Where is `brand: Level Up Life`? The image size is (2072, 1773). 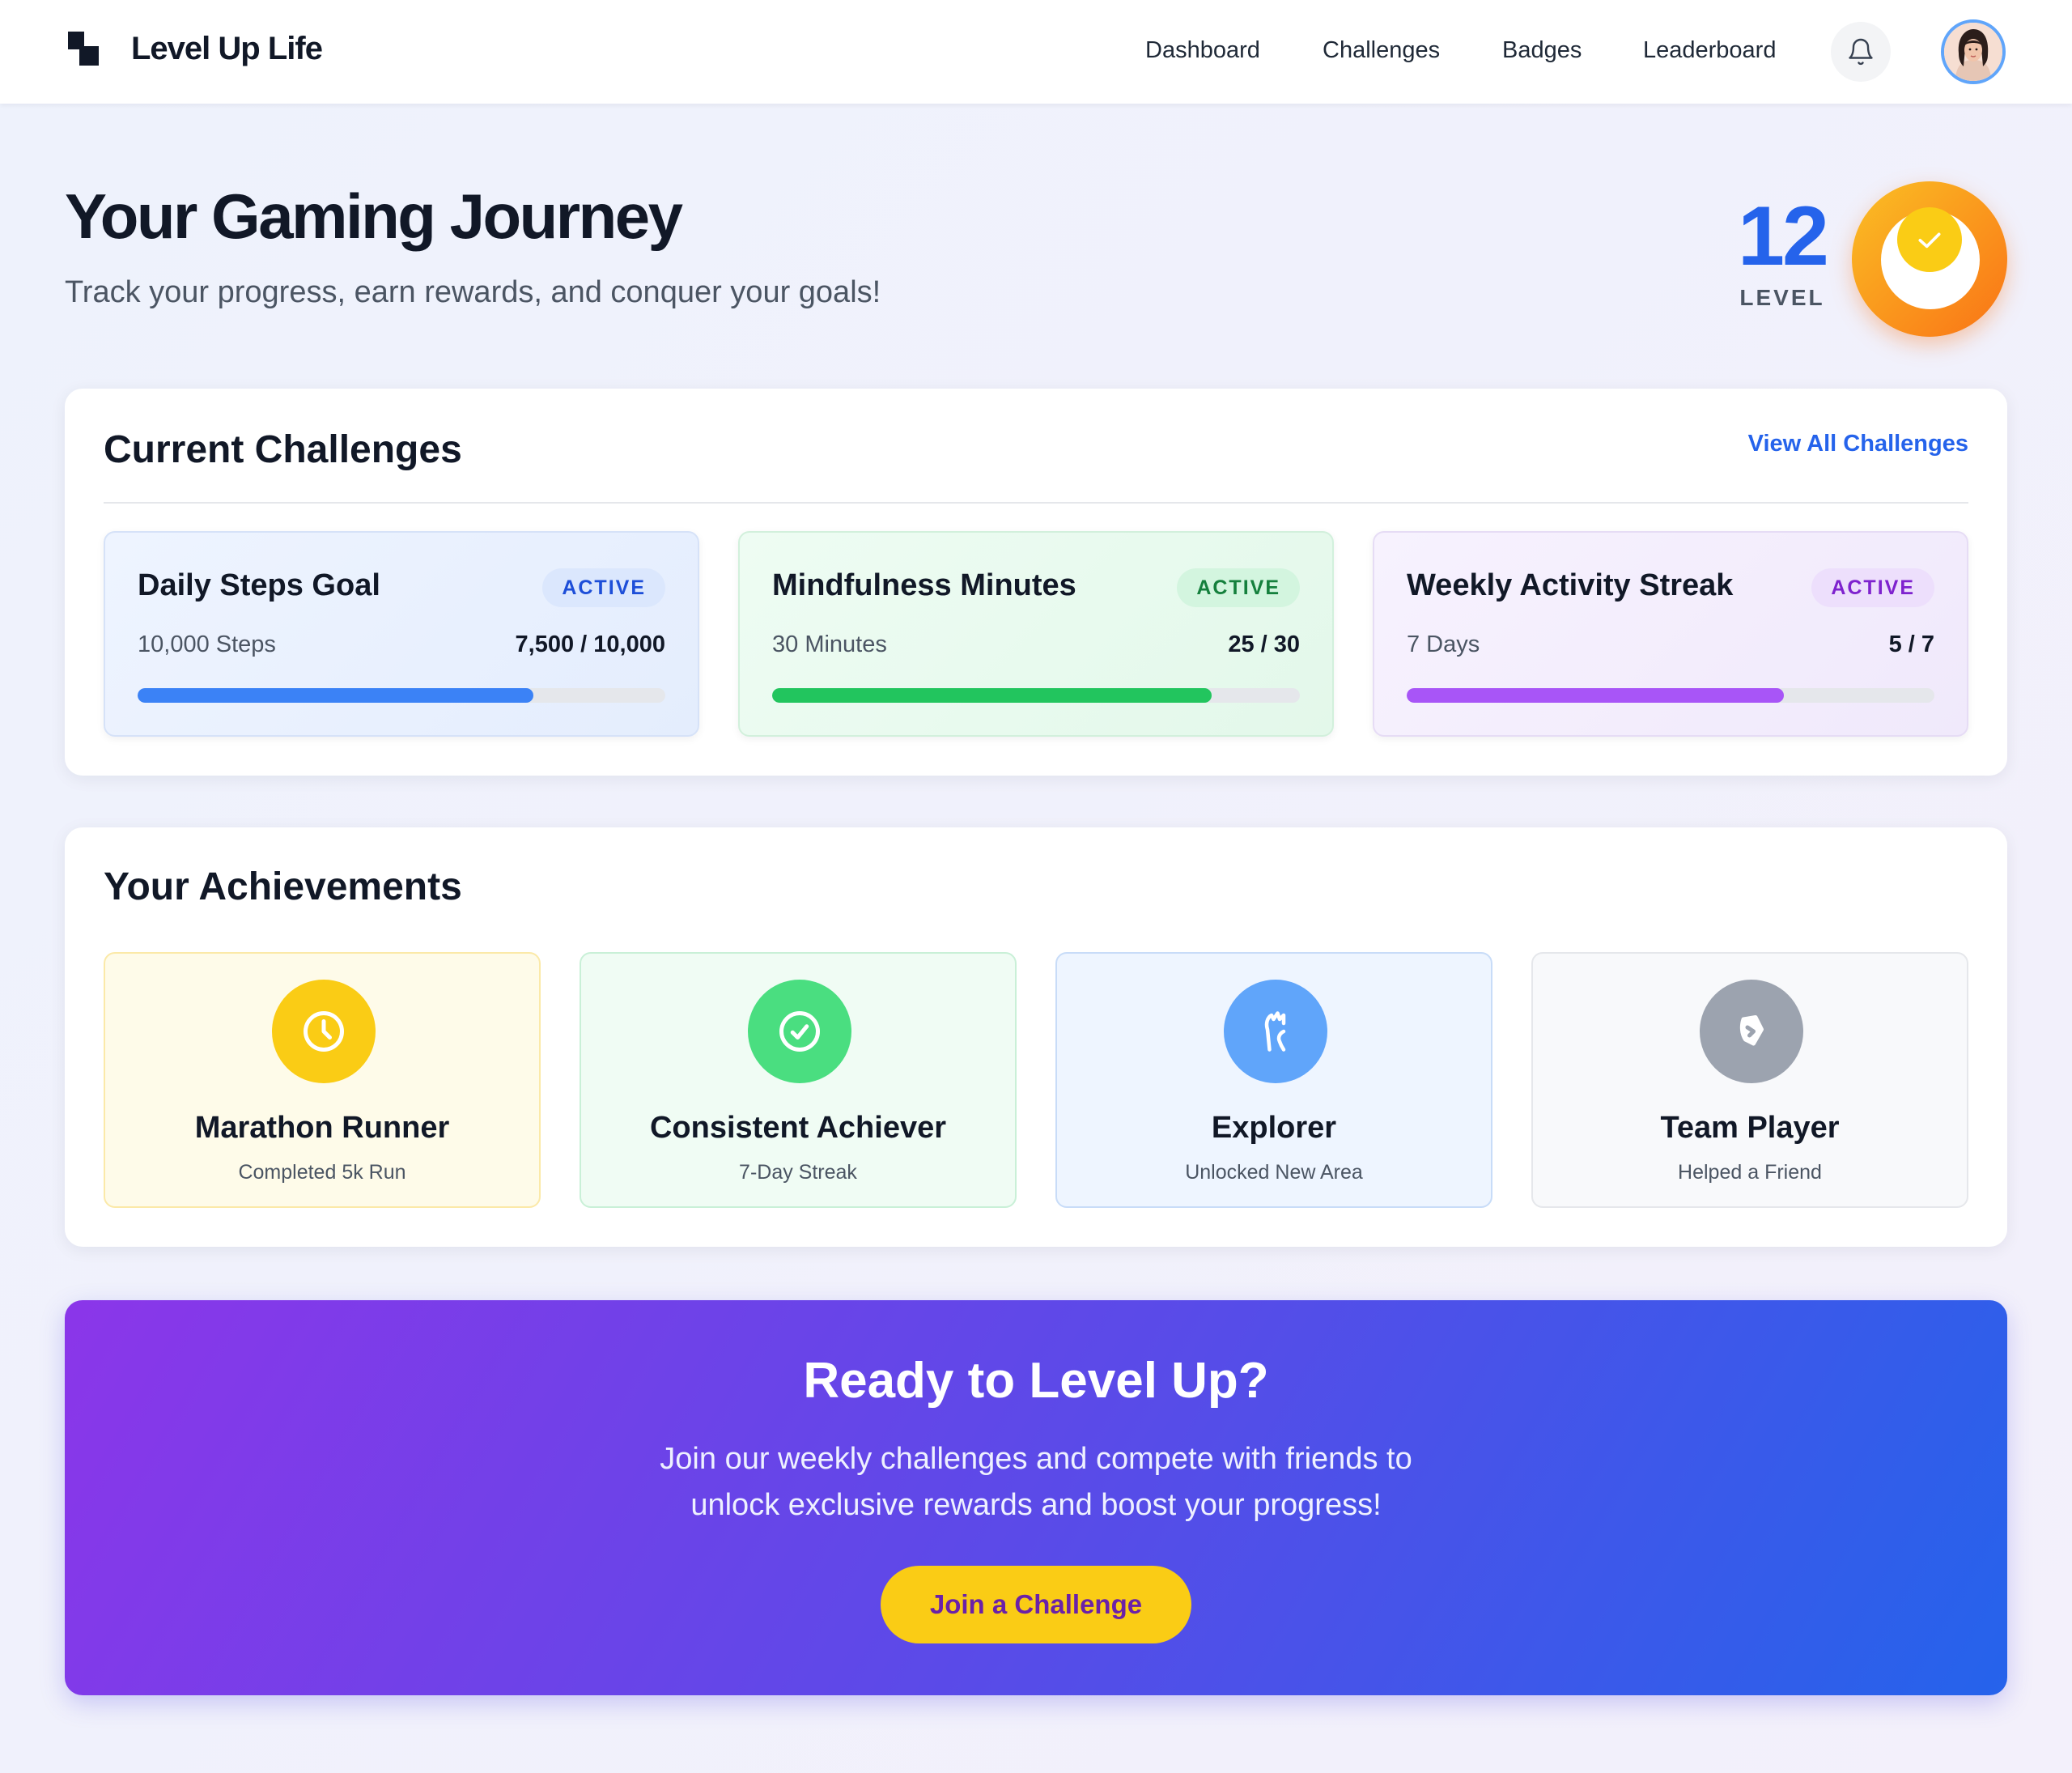
brand: Level Up Life is located at coordinates (195, 49).